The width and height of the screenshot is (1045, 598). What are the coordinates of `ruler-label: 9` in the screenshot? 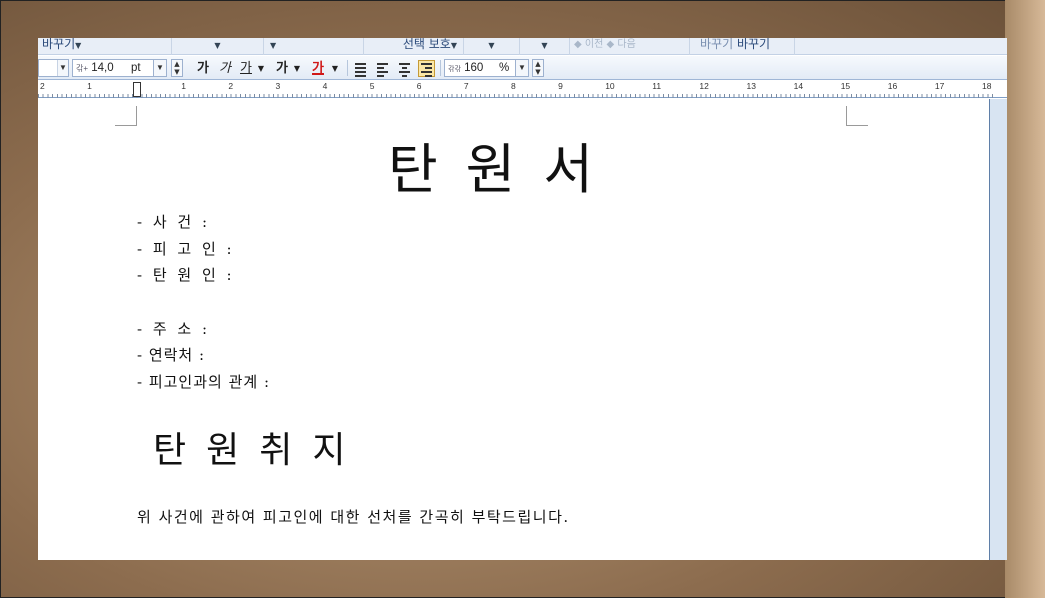 It's located at (560, 86).